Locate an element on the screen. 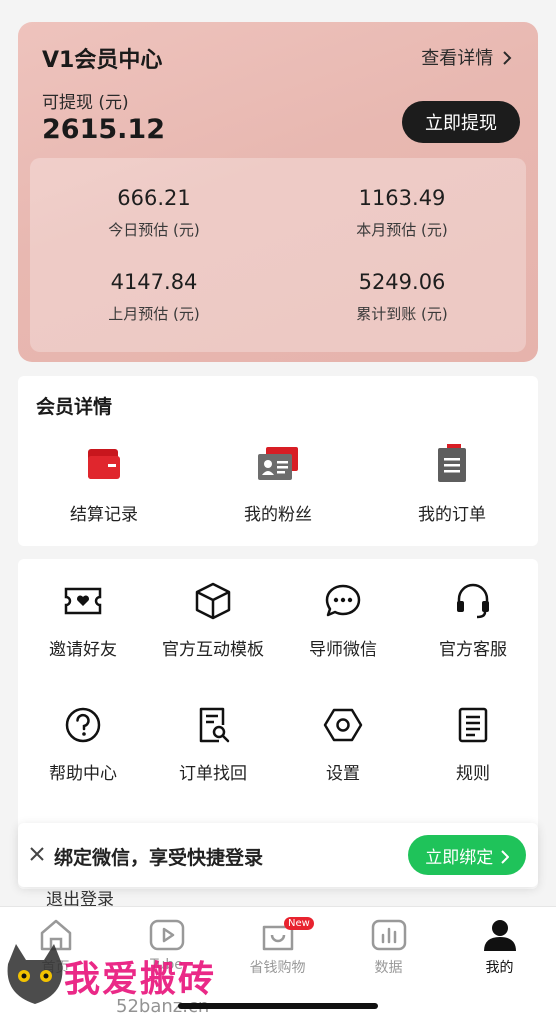  tab-mine: 我的 is located at coordinates (499, 947).